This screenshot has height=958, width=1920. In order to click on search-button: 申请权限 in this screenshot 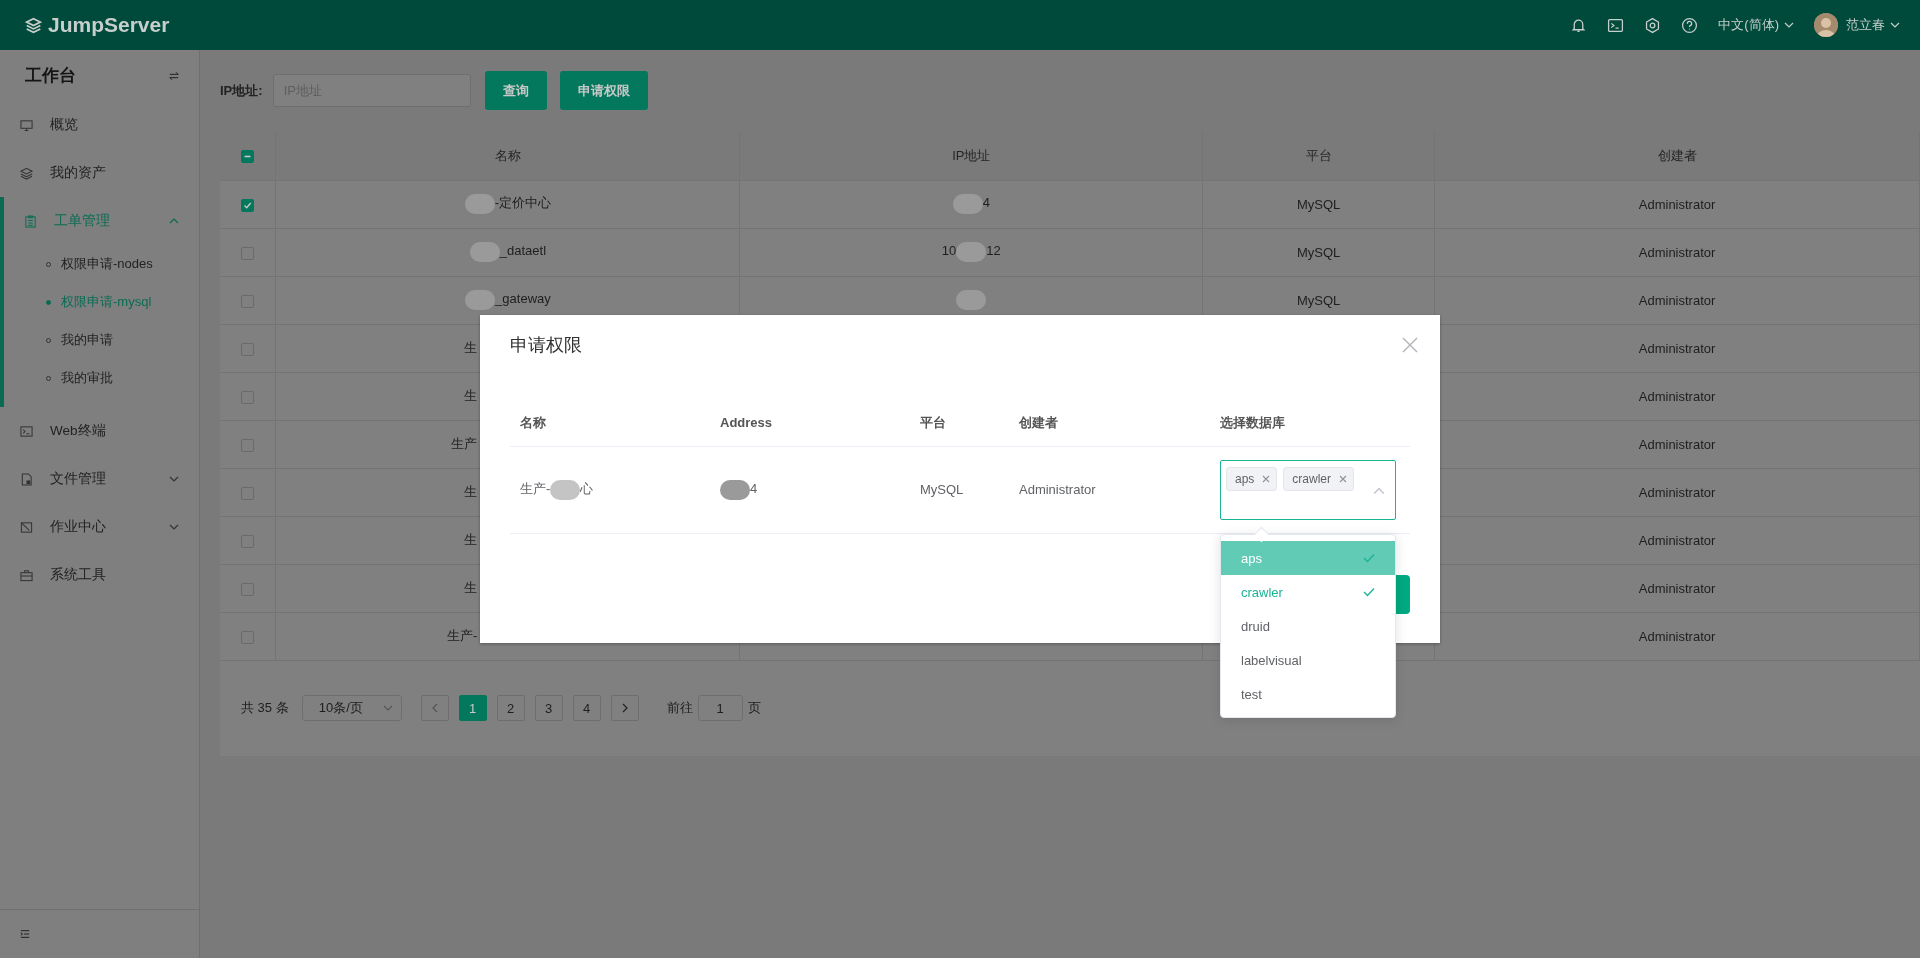, I will do `click(603, 90)`.